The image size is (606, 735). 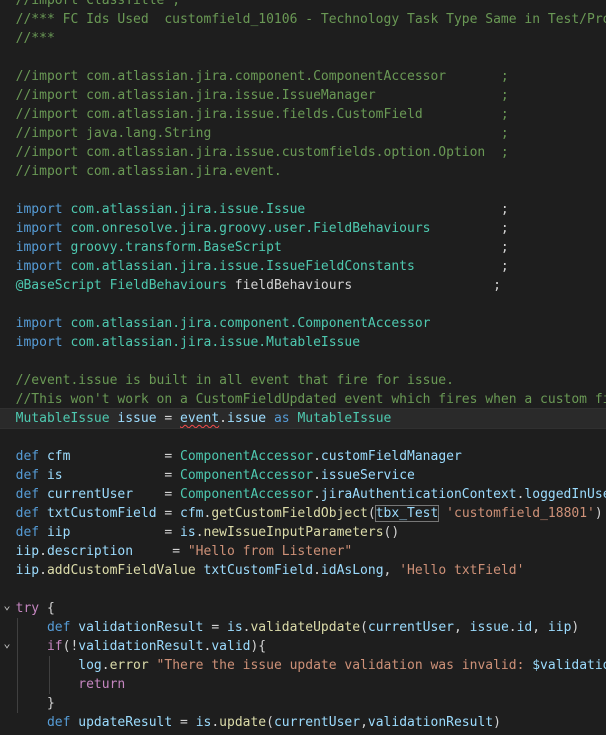 What do you see at coordinates (254, 247) in the screenshot?
I see `code-line: import groovy.transform.BaseScript ;` at bounding box center [254, 247].